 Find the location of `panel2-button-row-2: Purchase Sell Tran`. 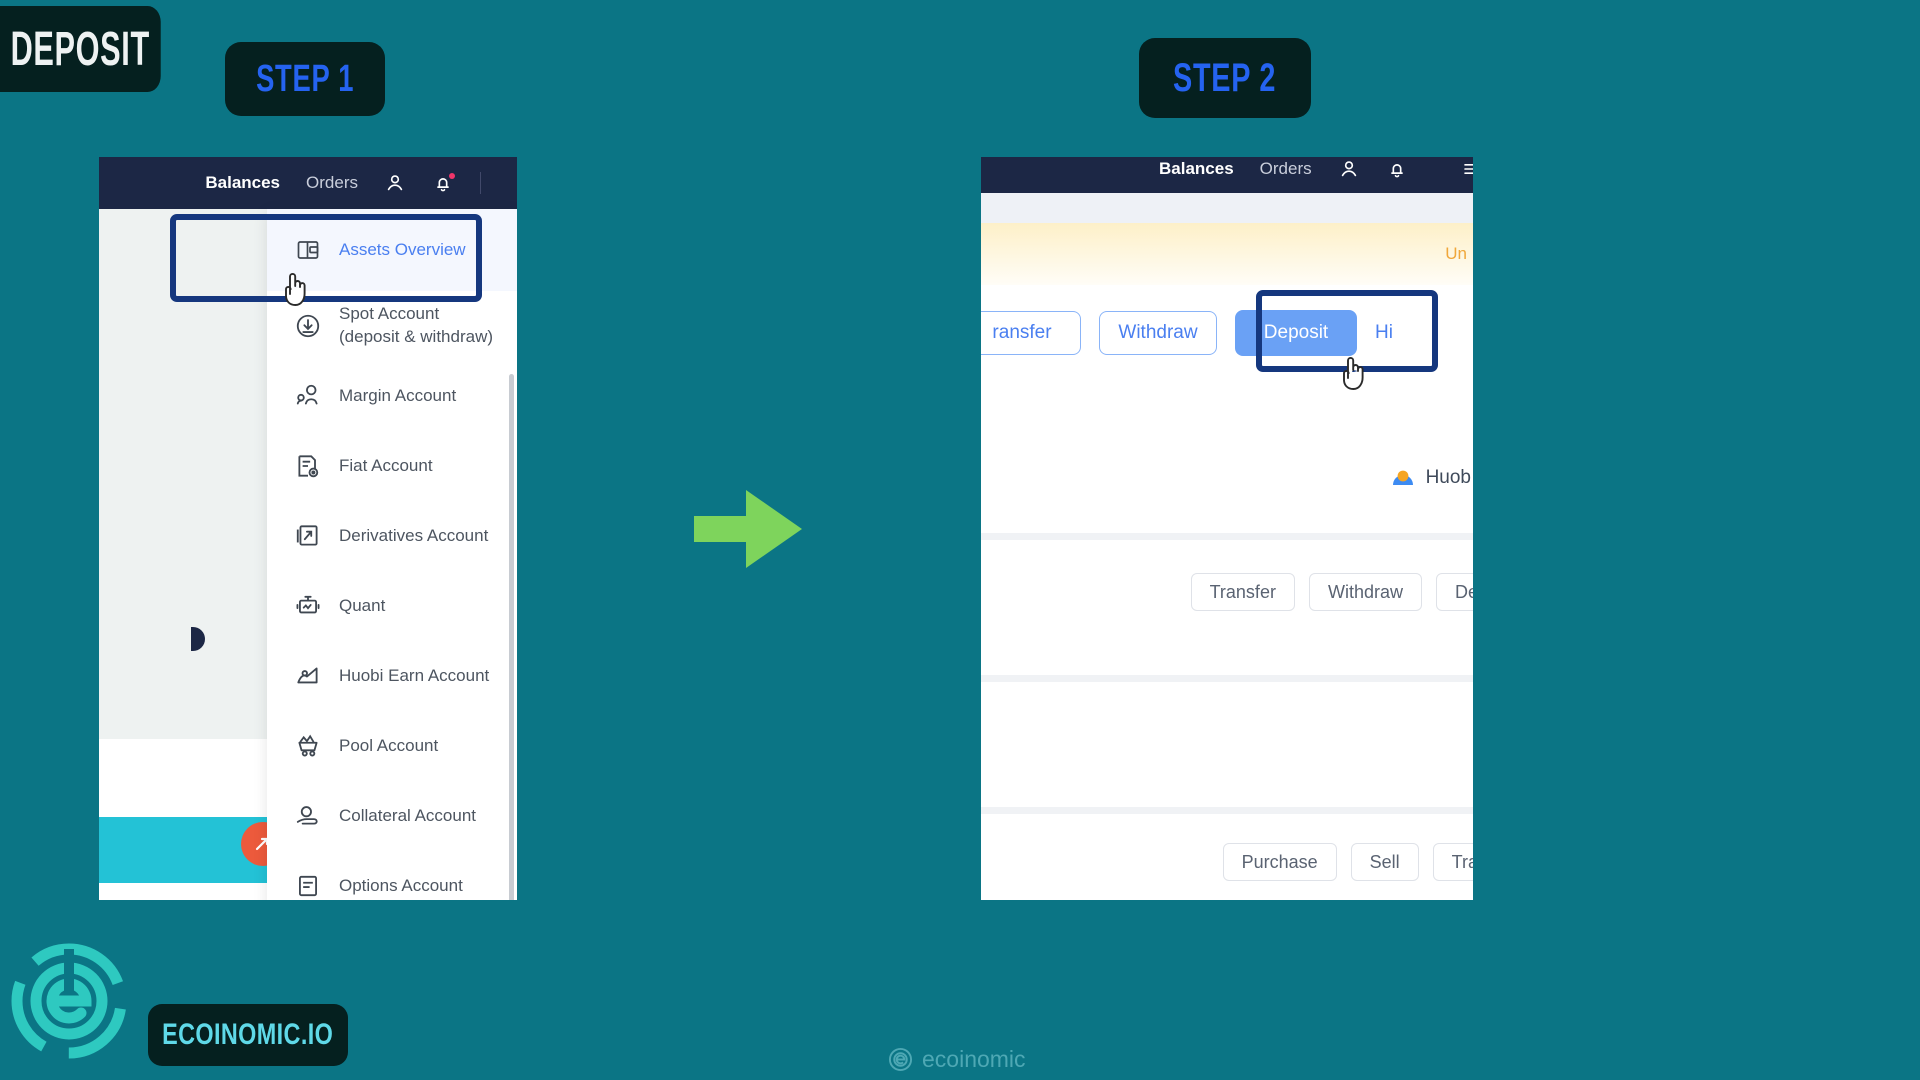

panel2-button-row-2: Purchase Sell Tran is located at coordinates (1227, 862).